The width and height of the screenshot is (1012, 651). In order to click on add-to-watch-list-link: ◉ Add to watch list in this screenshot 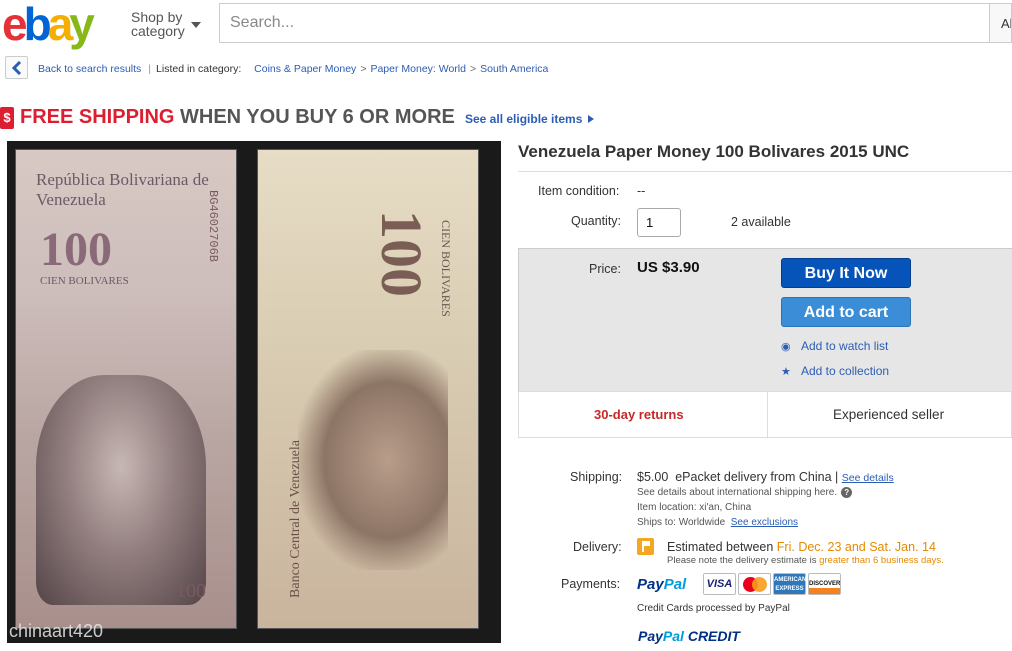, I will do `click(834, 346)`.